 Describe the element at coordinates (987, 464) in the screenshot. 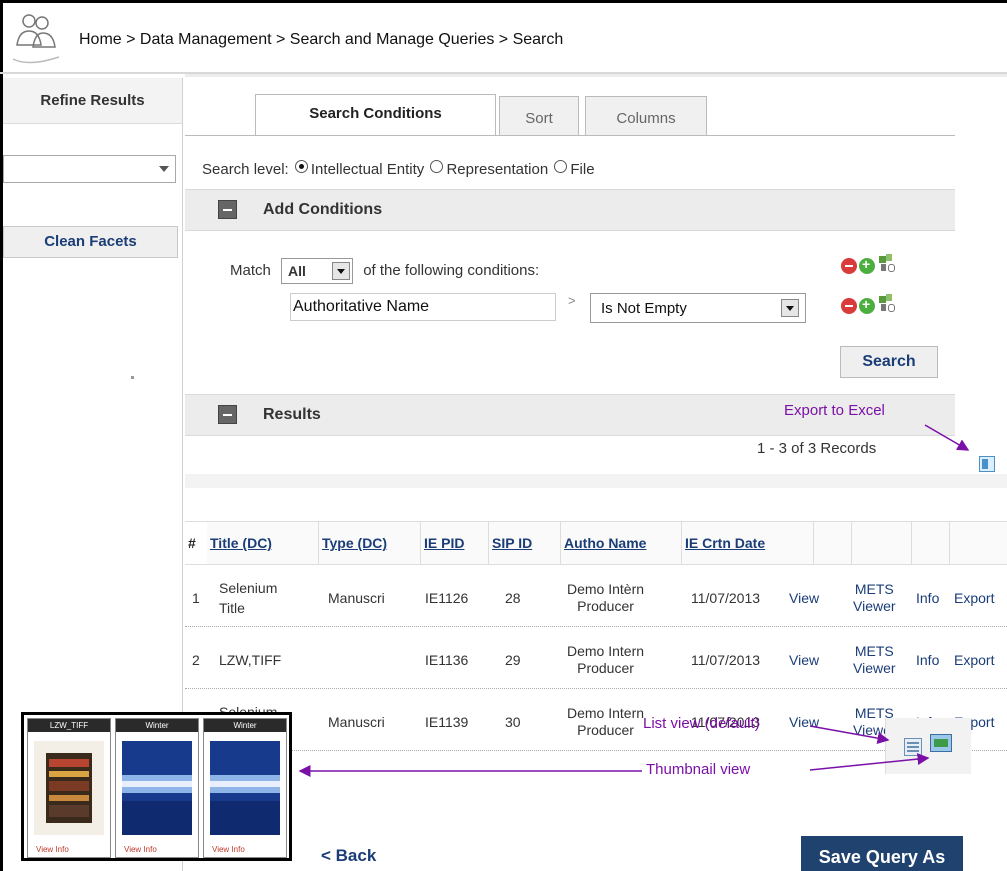

I see `export-excel-icon` at that location.